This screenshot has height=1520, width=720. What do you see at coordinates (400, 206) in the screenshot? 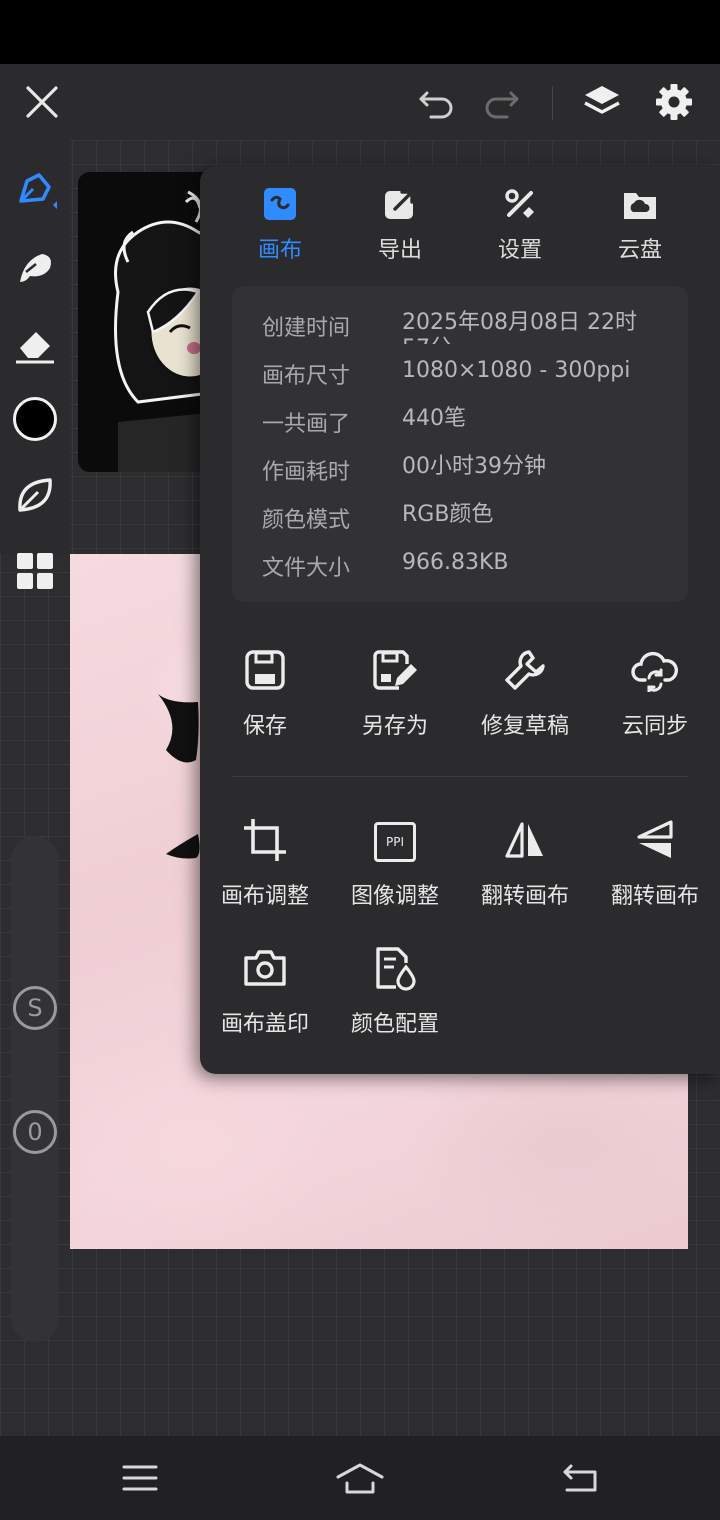
I see `export-icon` at bounding box center [400, 206].